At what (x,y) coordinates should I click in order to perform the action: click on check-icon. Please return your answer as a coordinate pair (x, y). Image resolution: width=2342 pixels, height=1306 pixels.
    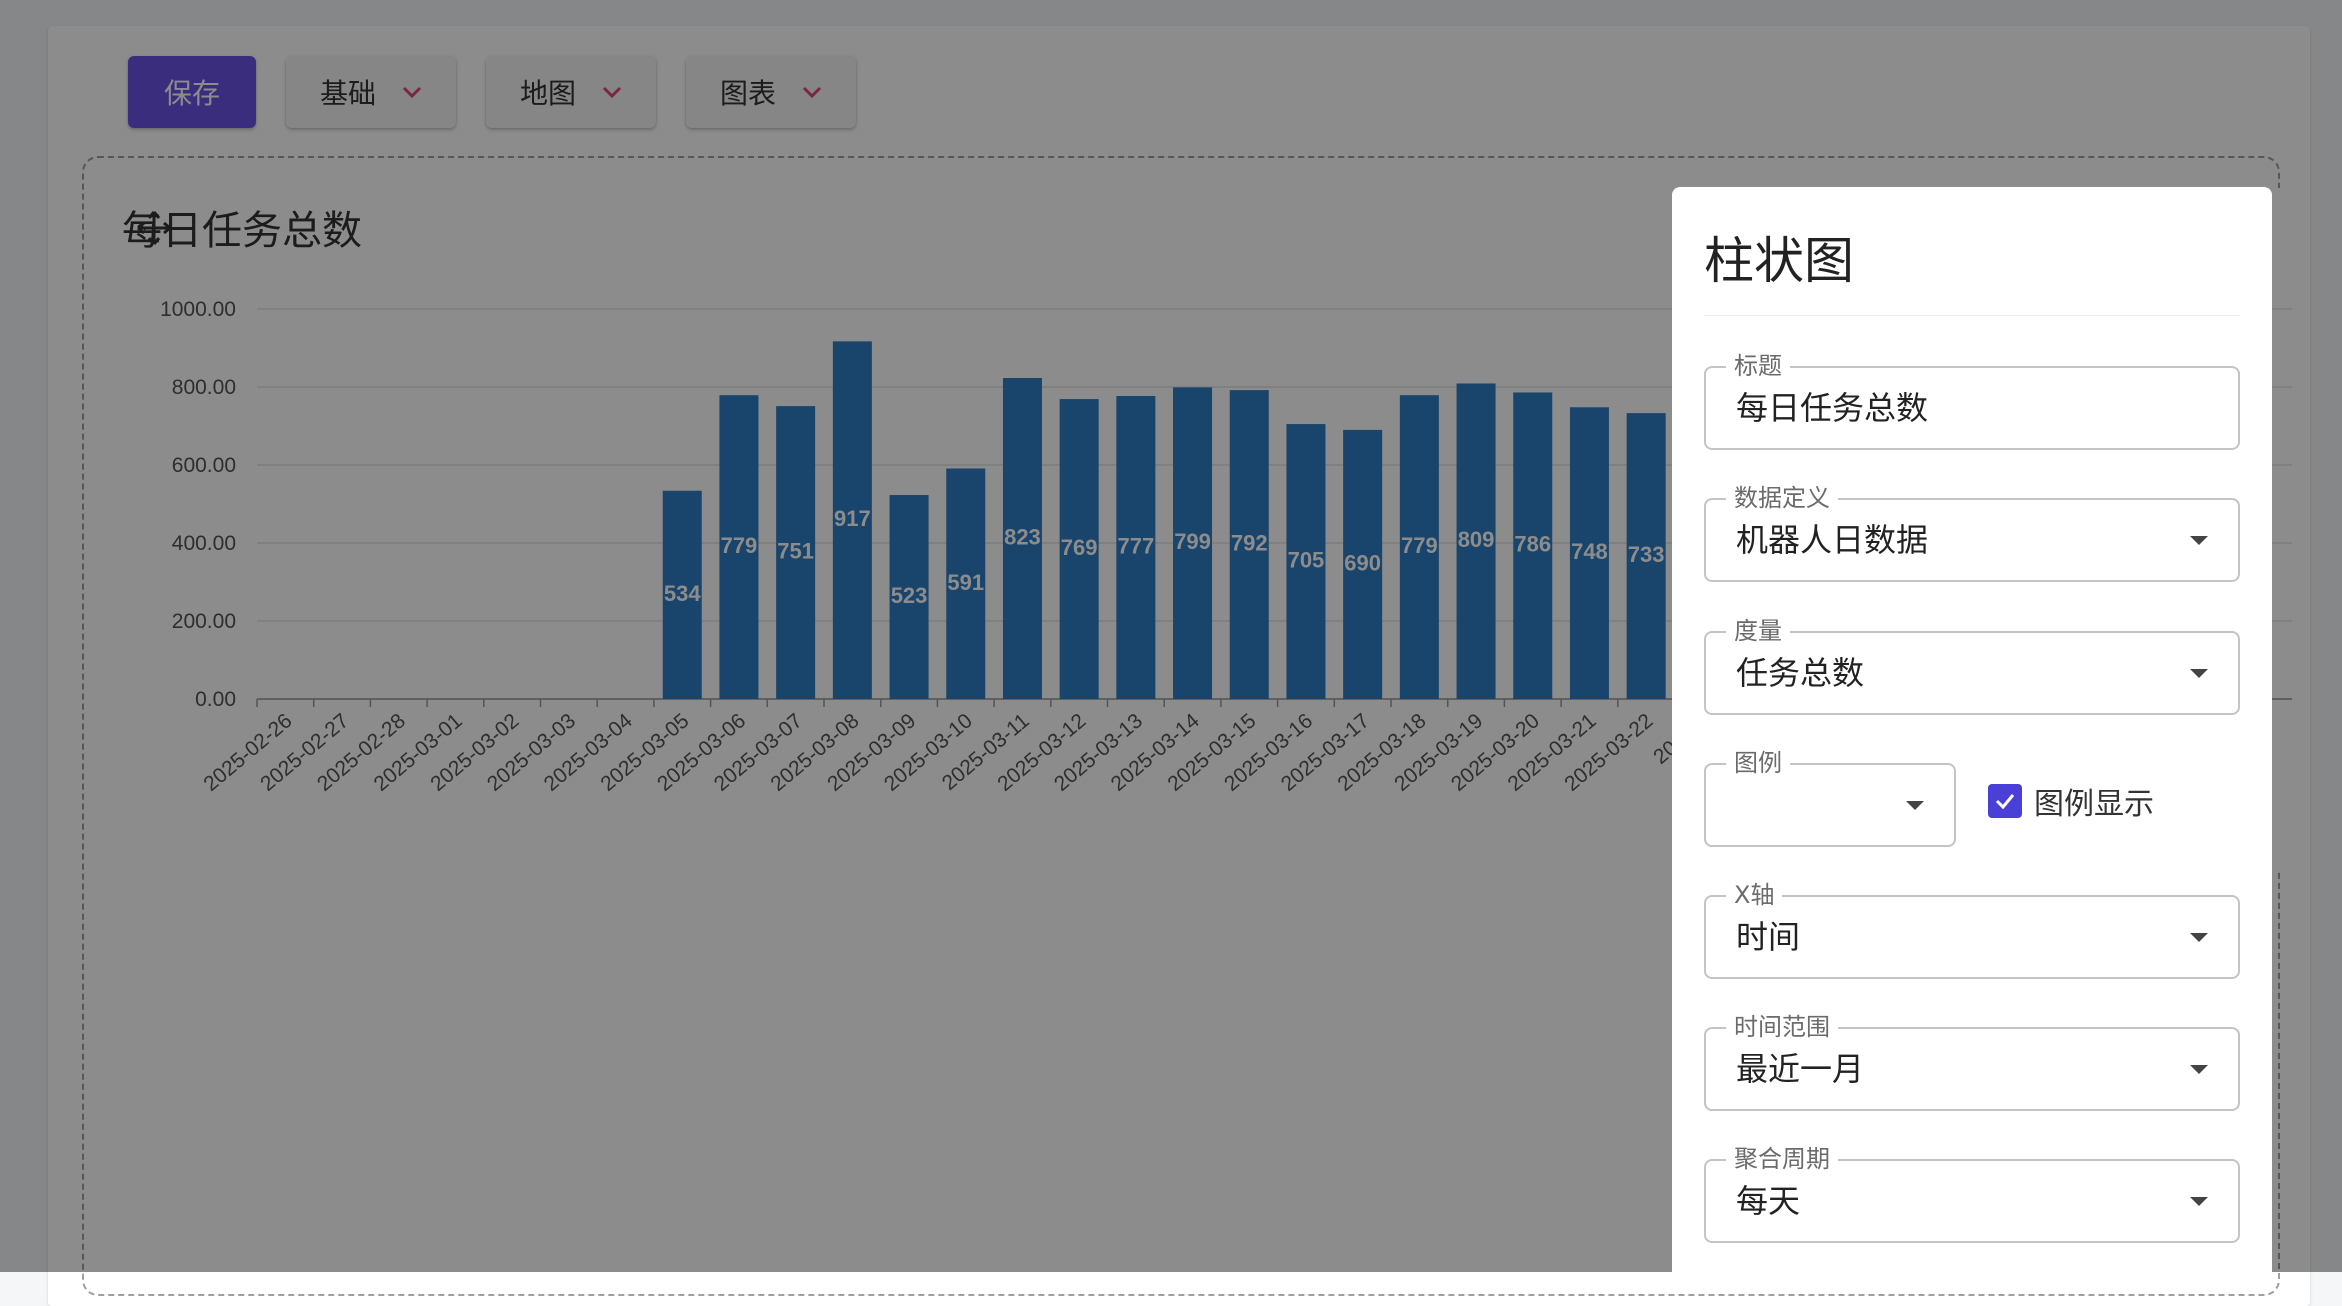
    Looking at the image, I should click on (2005, 802).